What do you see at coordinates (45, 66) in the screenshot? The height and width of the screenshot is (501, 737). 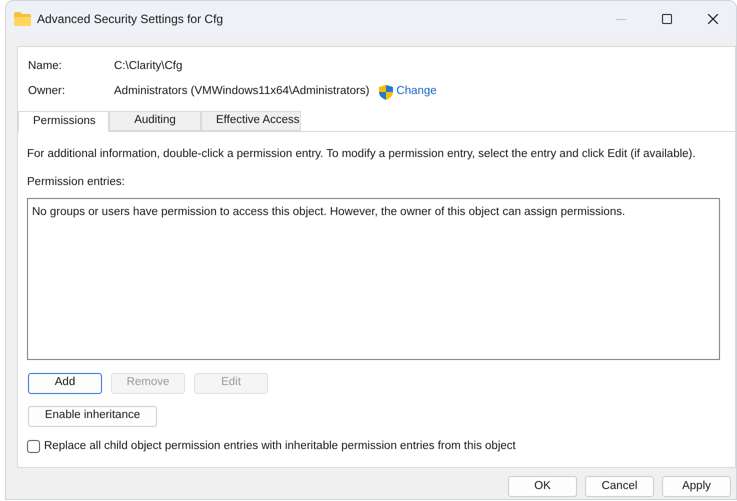 I see `field-label: Name:` at bounding box center [45, 66].